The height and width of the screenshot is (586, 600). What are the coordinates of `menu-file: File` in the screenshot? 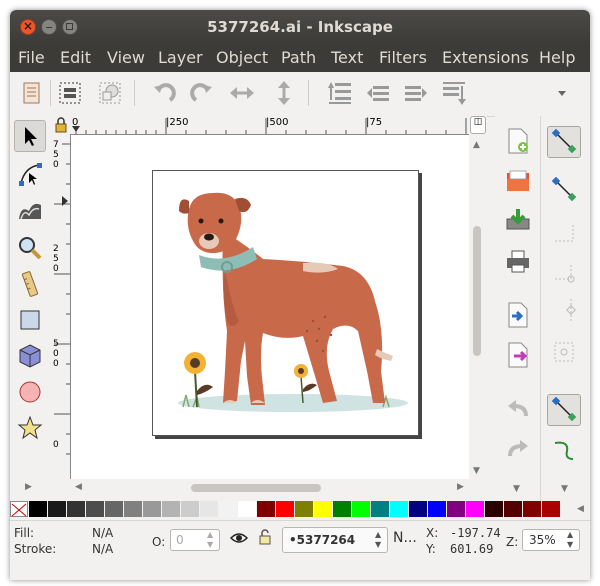 It's located at (31, 57).